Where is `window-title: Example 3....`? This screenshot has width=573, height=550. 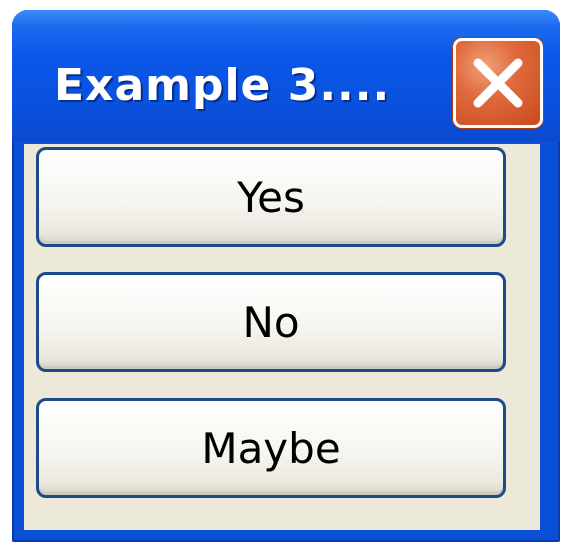
window-title: Example 3.... is located at coordinates (222, 85).